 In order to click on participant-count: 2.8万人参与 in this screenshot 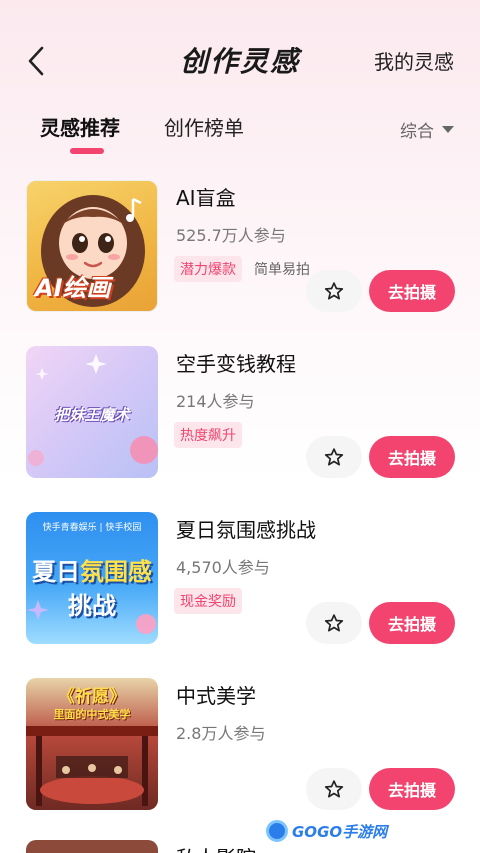, I will do `click(221, 733)`.